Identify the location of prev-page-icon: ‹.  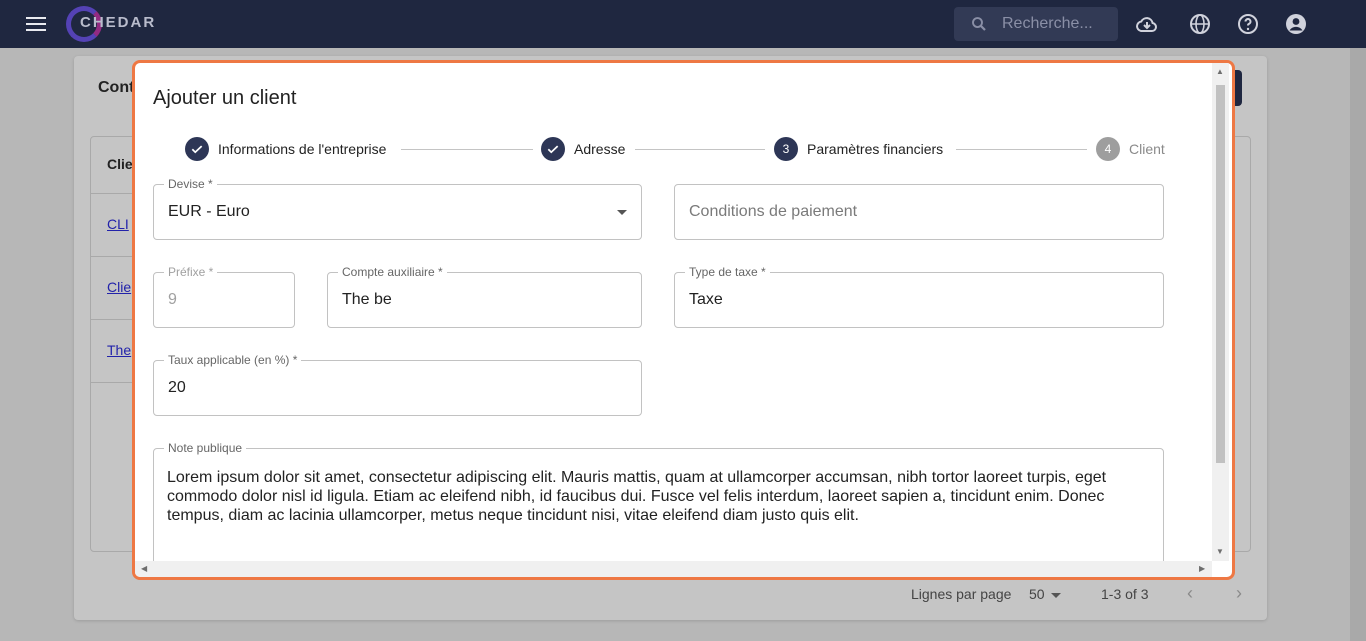
(1190, 593).